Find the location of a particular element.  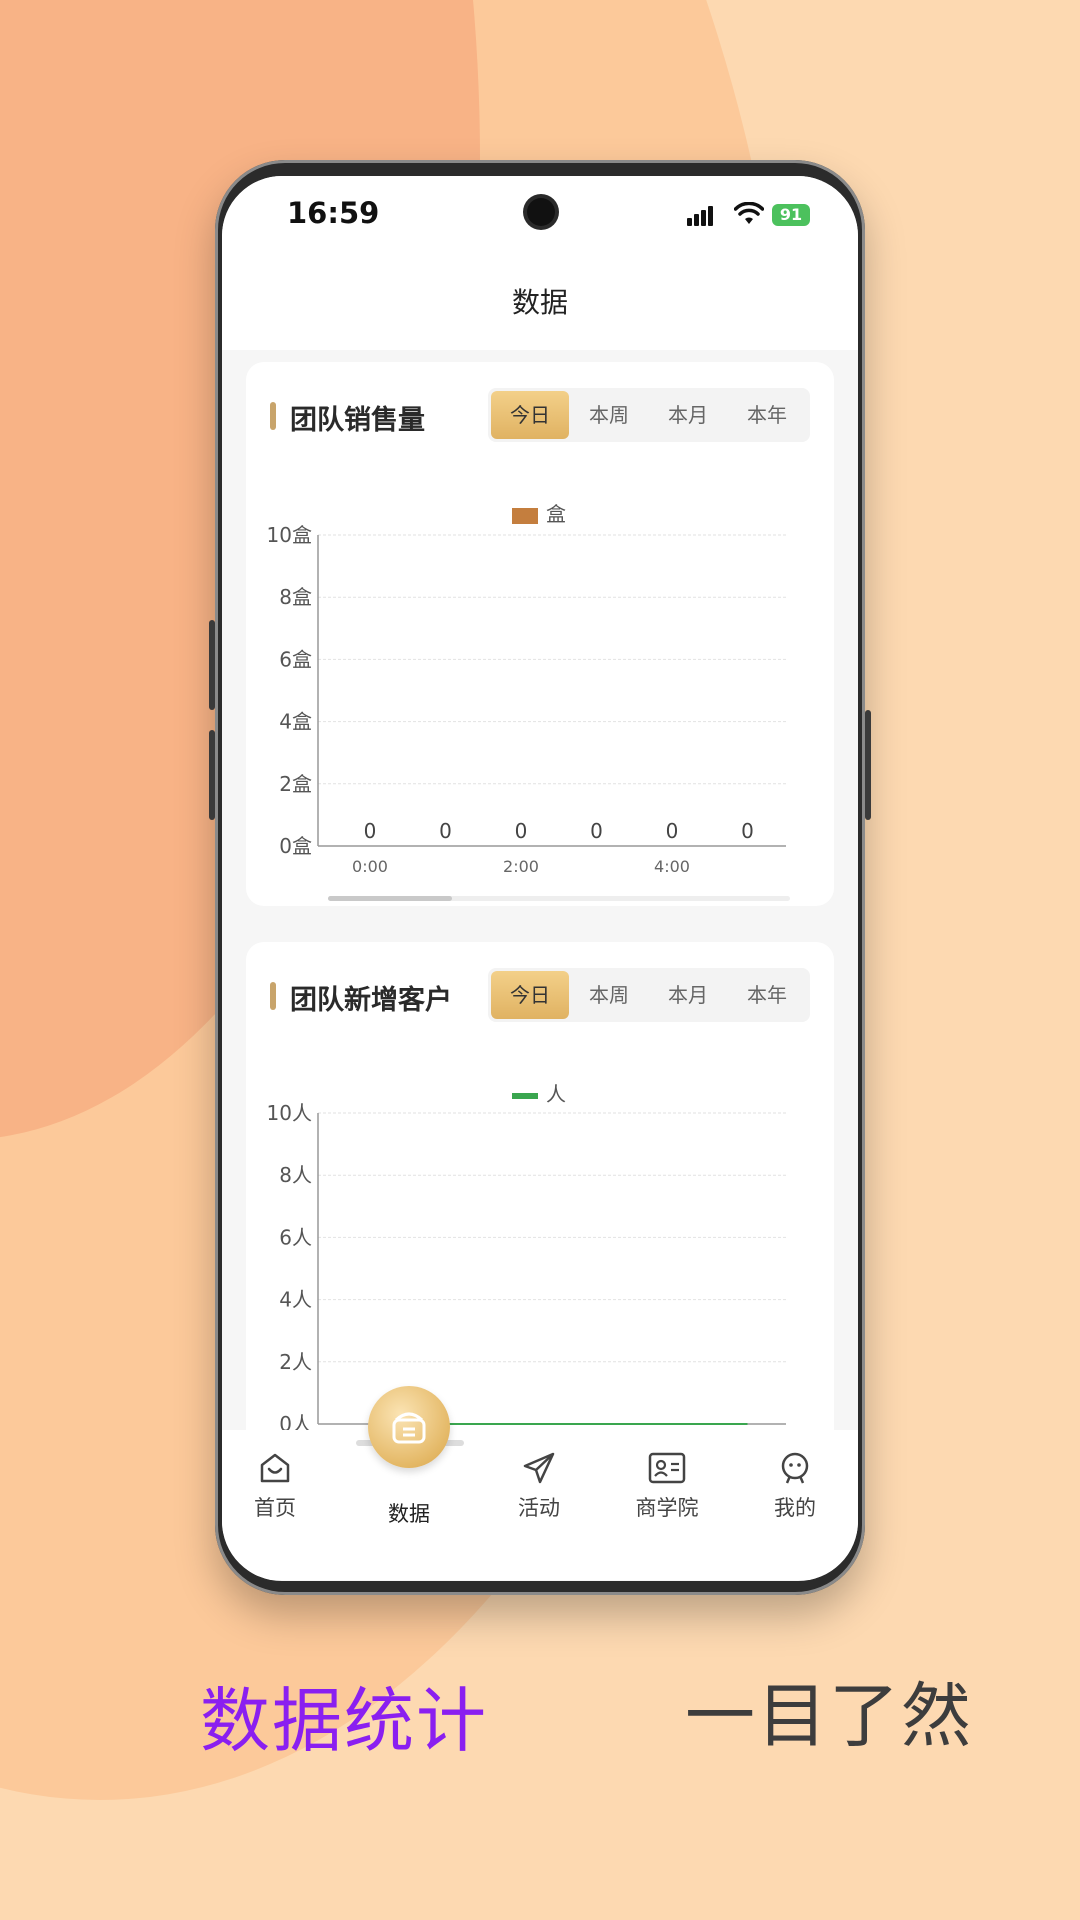

paper-plane-icon is located at coordinates (539, 1468).